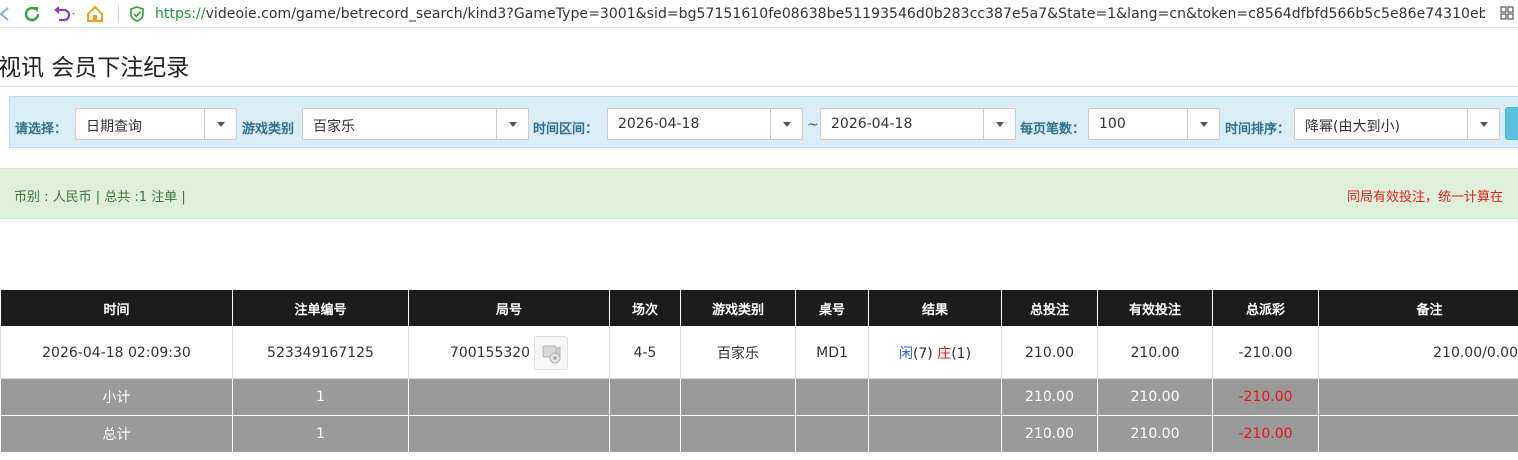 Image resolution: width=1518 pixels, height=460 pixels. I want to click on subtotal-label: 小计, so click(116, 397).